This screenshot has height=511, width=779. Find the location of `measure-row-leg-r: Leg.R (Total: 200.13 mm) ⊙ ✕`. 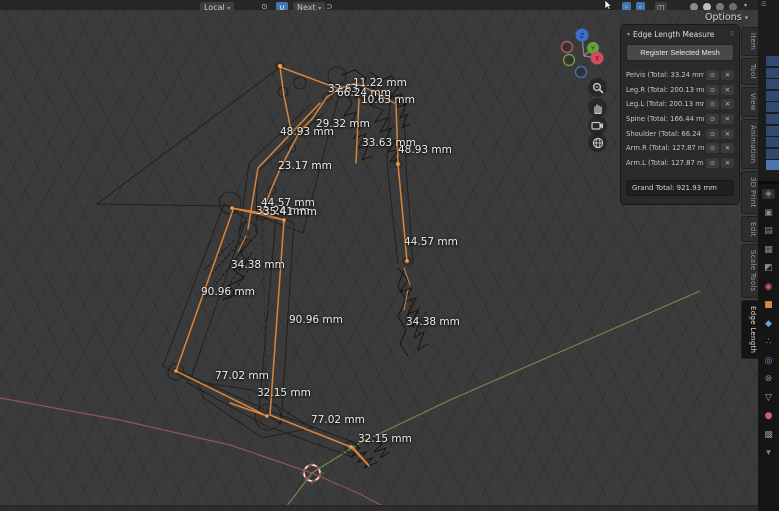

measure-row-leg-r: Leg.R (Total: 200.13 mm) ⊙ ✕ is located at coordinates (680, 90).